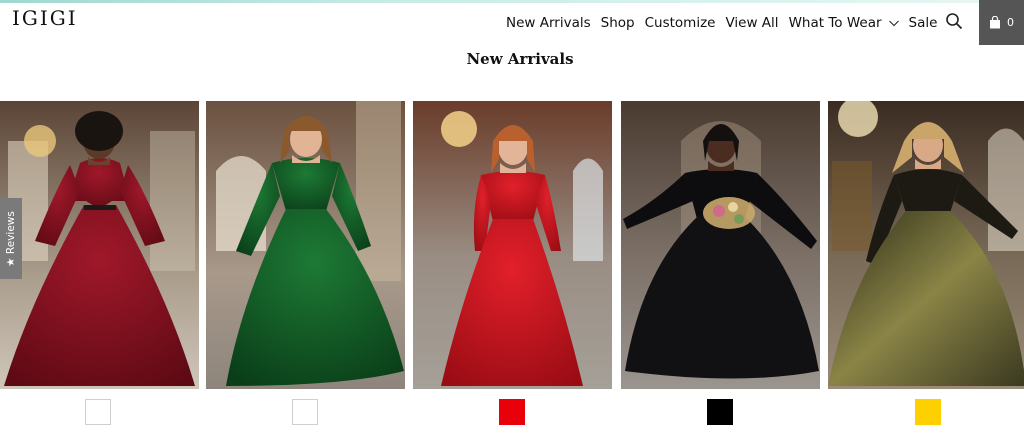  I want to click on nav-item-new-arrivals: New Arrivals, so click(548, 23).